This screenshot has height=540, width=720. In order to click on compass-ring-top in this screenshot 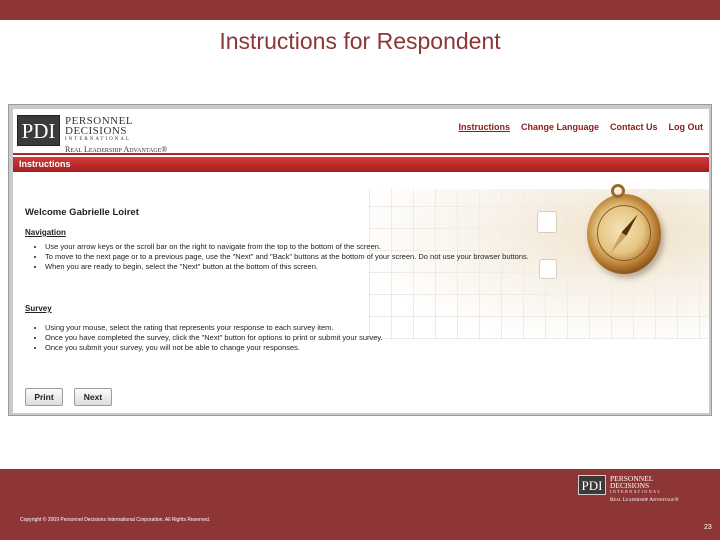, I will do `click(618, 191)`.